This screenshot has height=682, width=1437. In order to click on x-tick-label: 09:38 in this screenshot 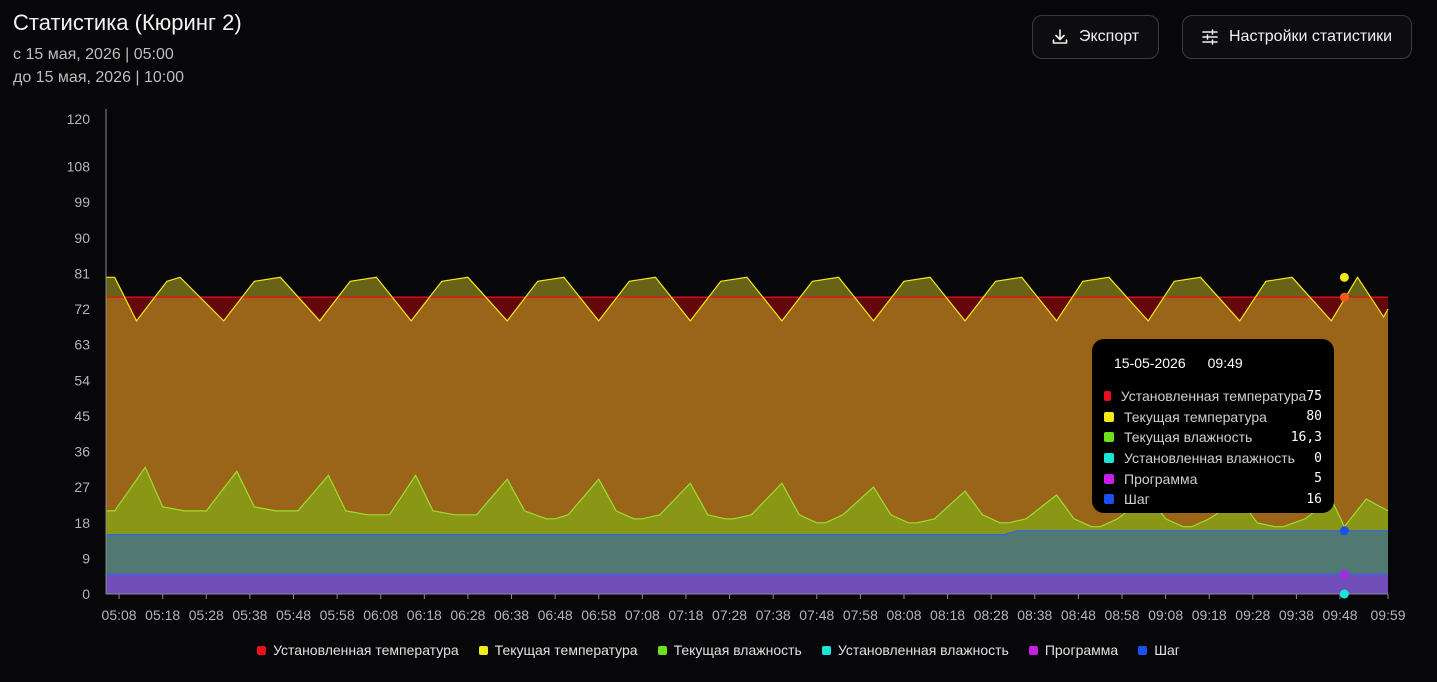, I will do `click(1296, 615)`.